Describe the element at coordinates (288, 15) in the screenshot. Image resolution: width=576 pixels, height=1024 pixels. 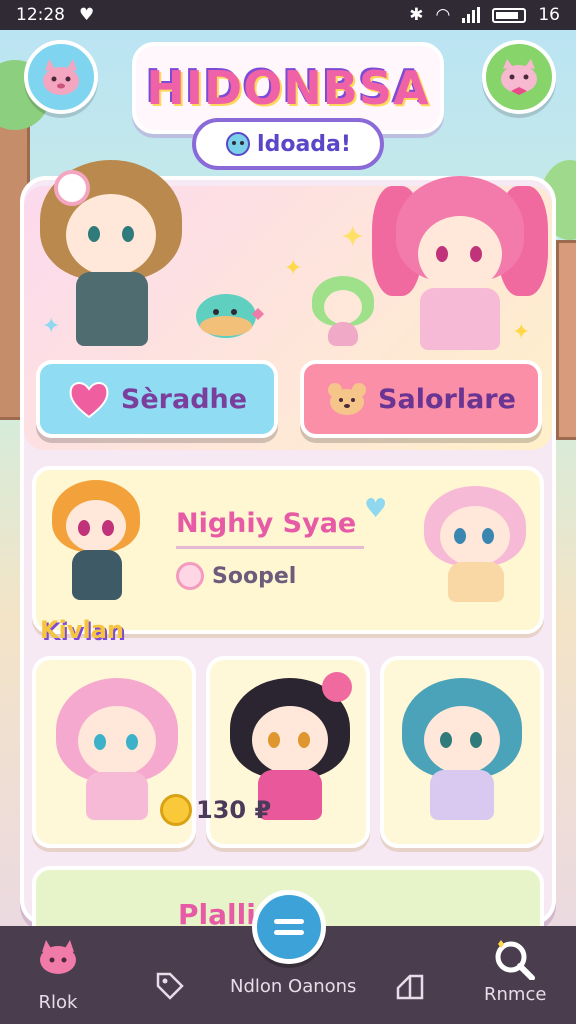
I see `status-bar: 12:28 ♥ ✱ ◠ 16` at that location.